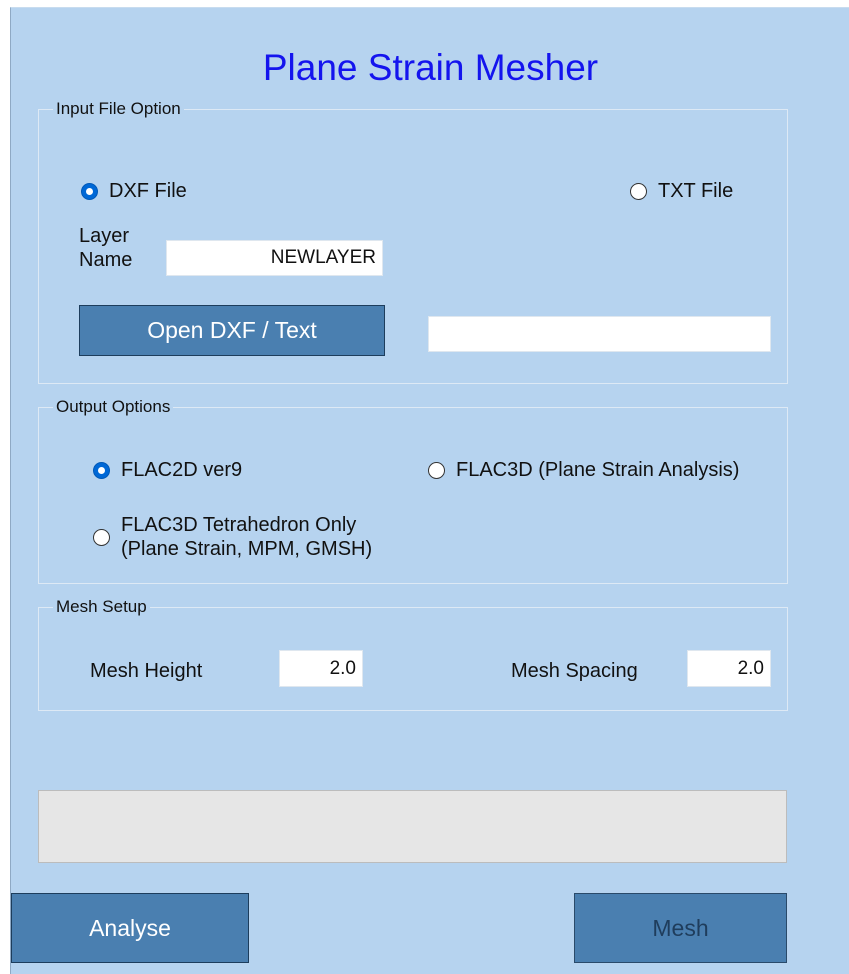  I want to click on label-line: (Plane Strain, MPM, GMSH), so click(247, 549).